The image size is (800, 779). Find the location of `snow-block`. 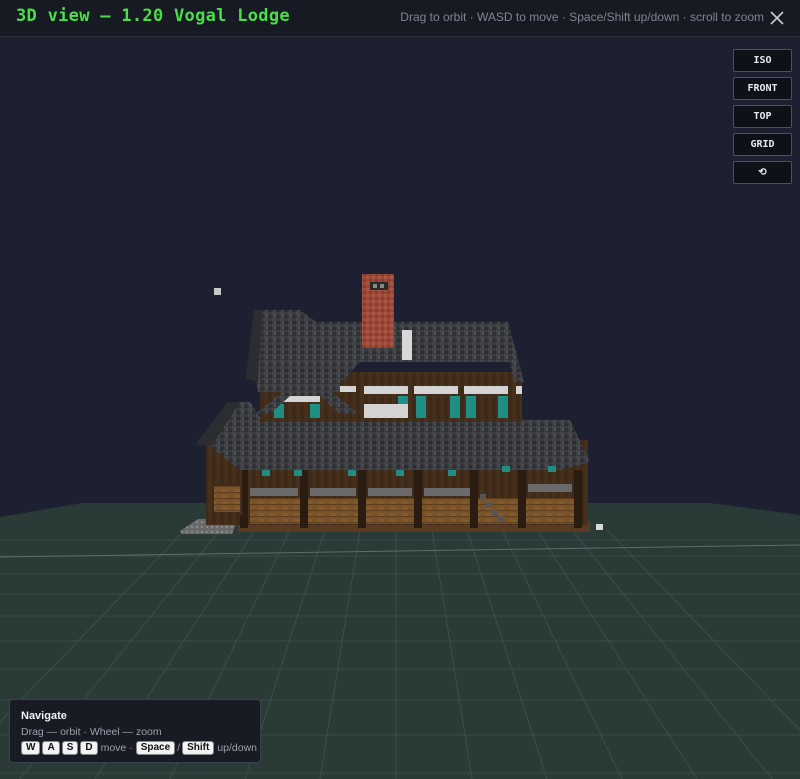

snow-block is located at coordinates (599, 527).